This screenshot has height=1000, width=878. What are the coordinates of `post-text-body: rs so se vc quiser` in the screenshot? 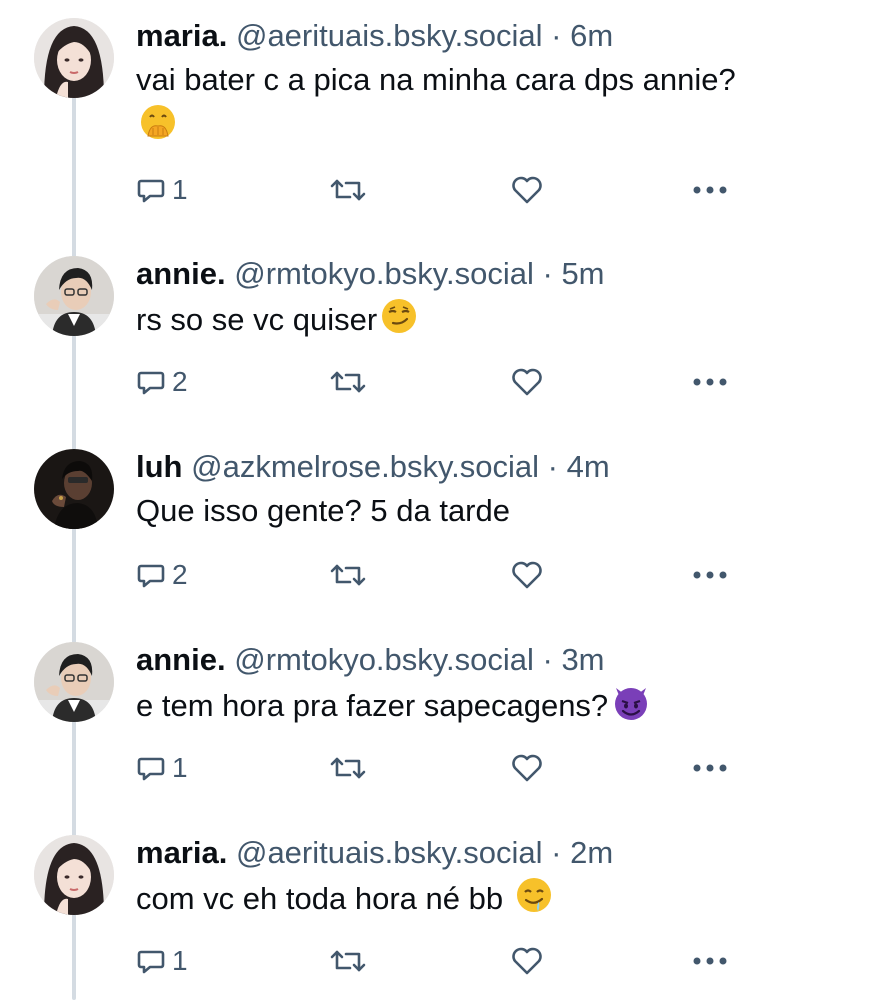 It's located at (257, 319).